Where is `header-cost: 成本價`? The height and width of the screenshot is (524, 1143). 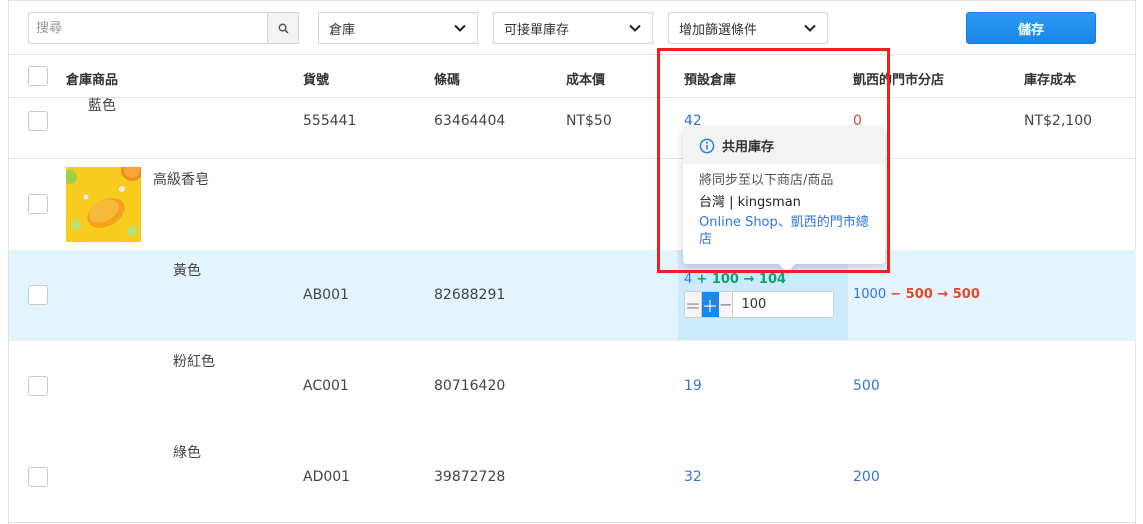
header-cost: 成本價 is located at coordinates (586, 80).